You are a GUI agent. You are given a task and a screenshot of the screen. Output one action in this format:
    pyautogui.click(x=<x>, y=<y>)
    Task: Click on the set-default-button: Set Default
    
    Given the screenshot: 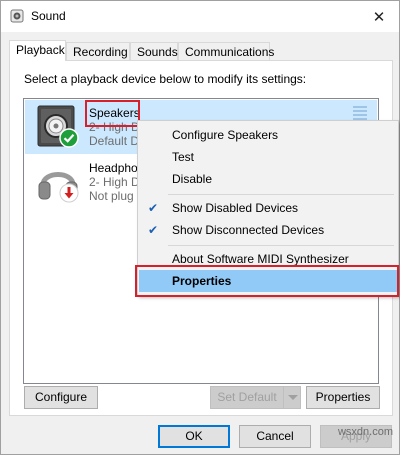 What is the action you would take?
    pyautogui.click(x=247, y=397)
    